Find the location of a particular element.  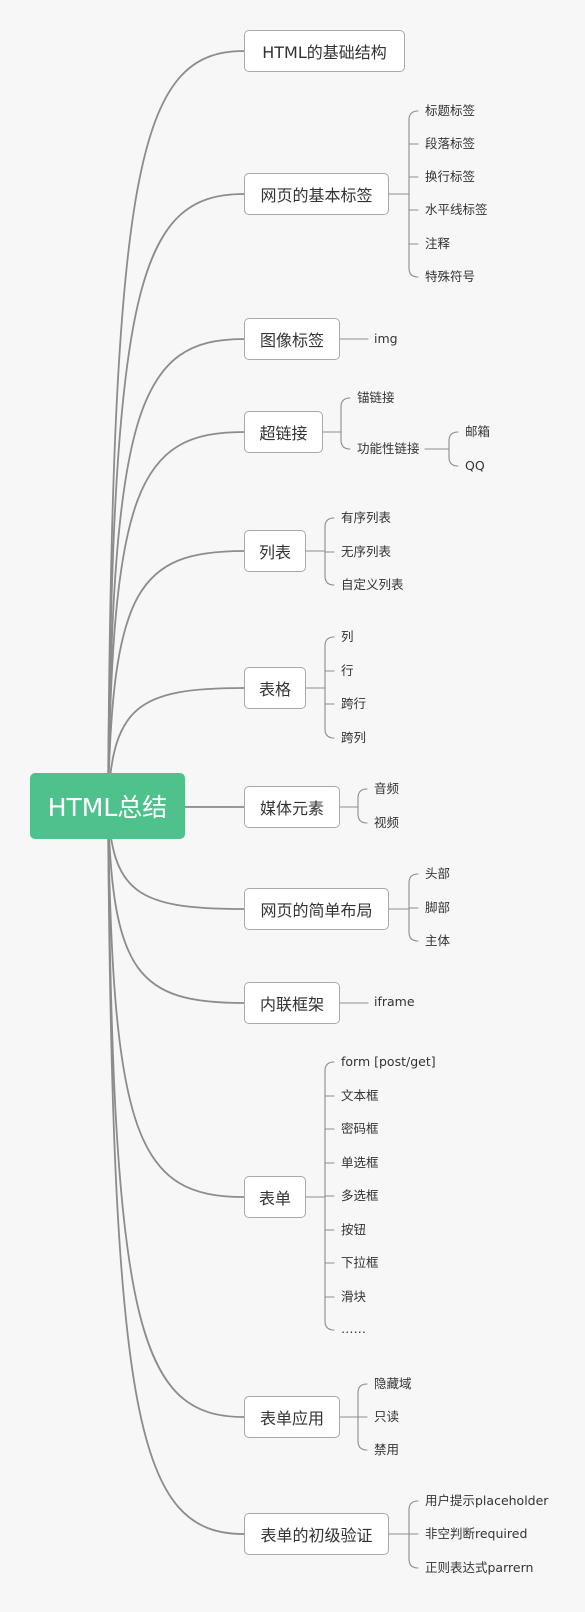

leaf-colspan: 跨列 is located at coordinates (354, 737).